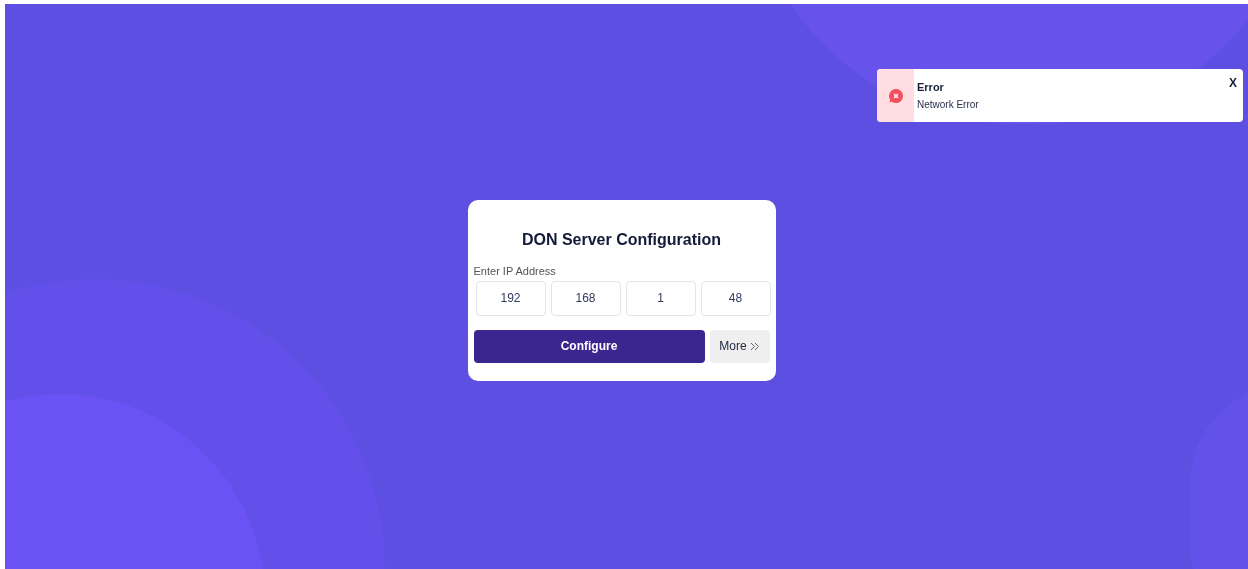 This screenshot has width=1248, height=569. What do you see at coordinates (510, 298) in the screenshot?
I see `ip-octet-field: 192` at bounding box center [510, 298].